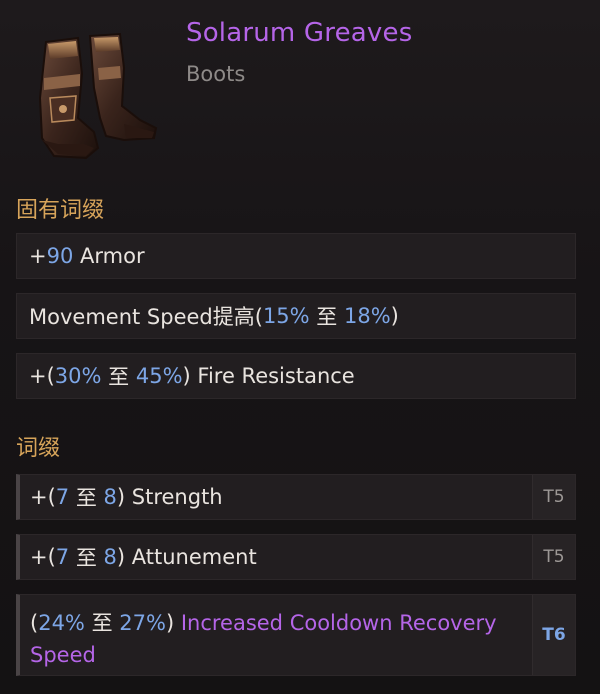 This screenshot has height=694, width=600. I want to click on att-to: 至, so click(86, 558).